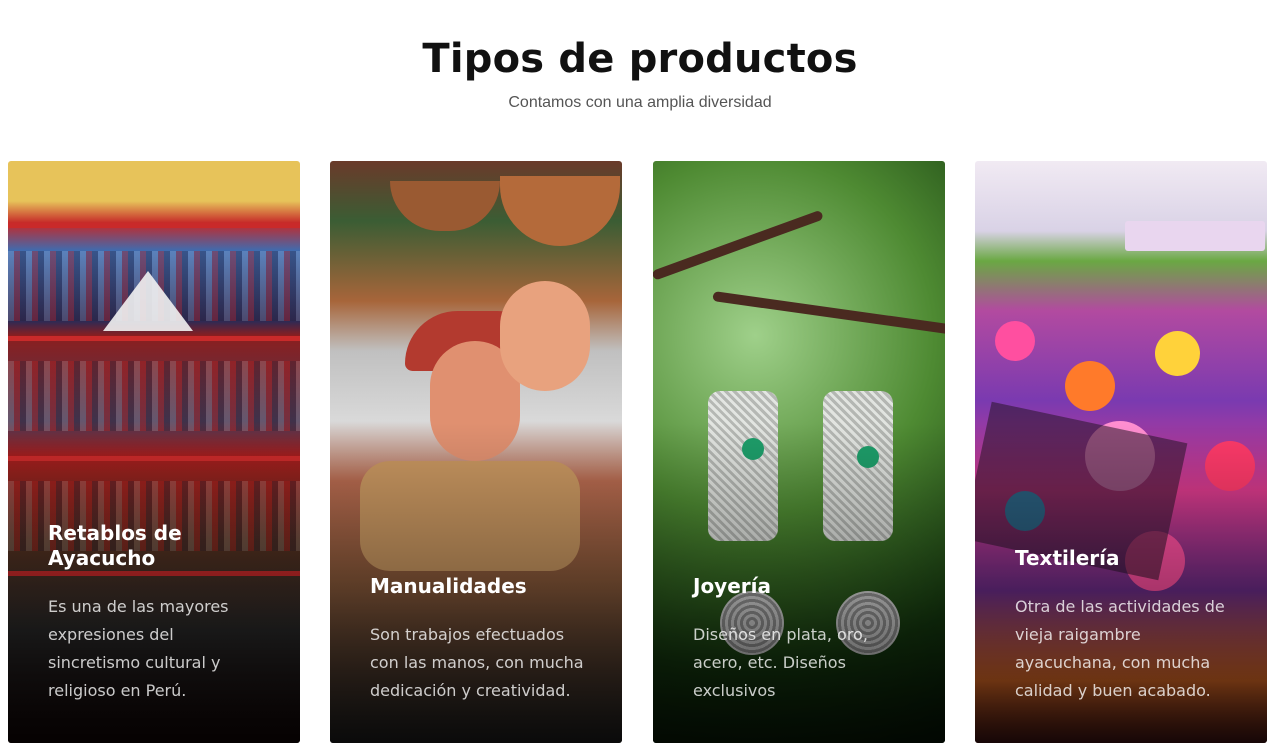  Describe the element at coordinates (1126, 558) in the screenshot. I see `card-title: Textilería` at that location.